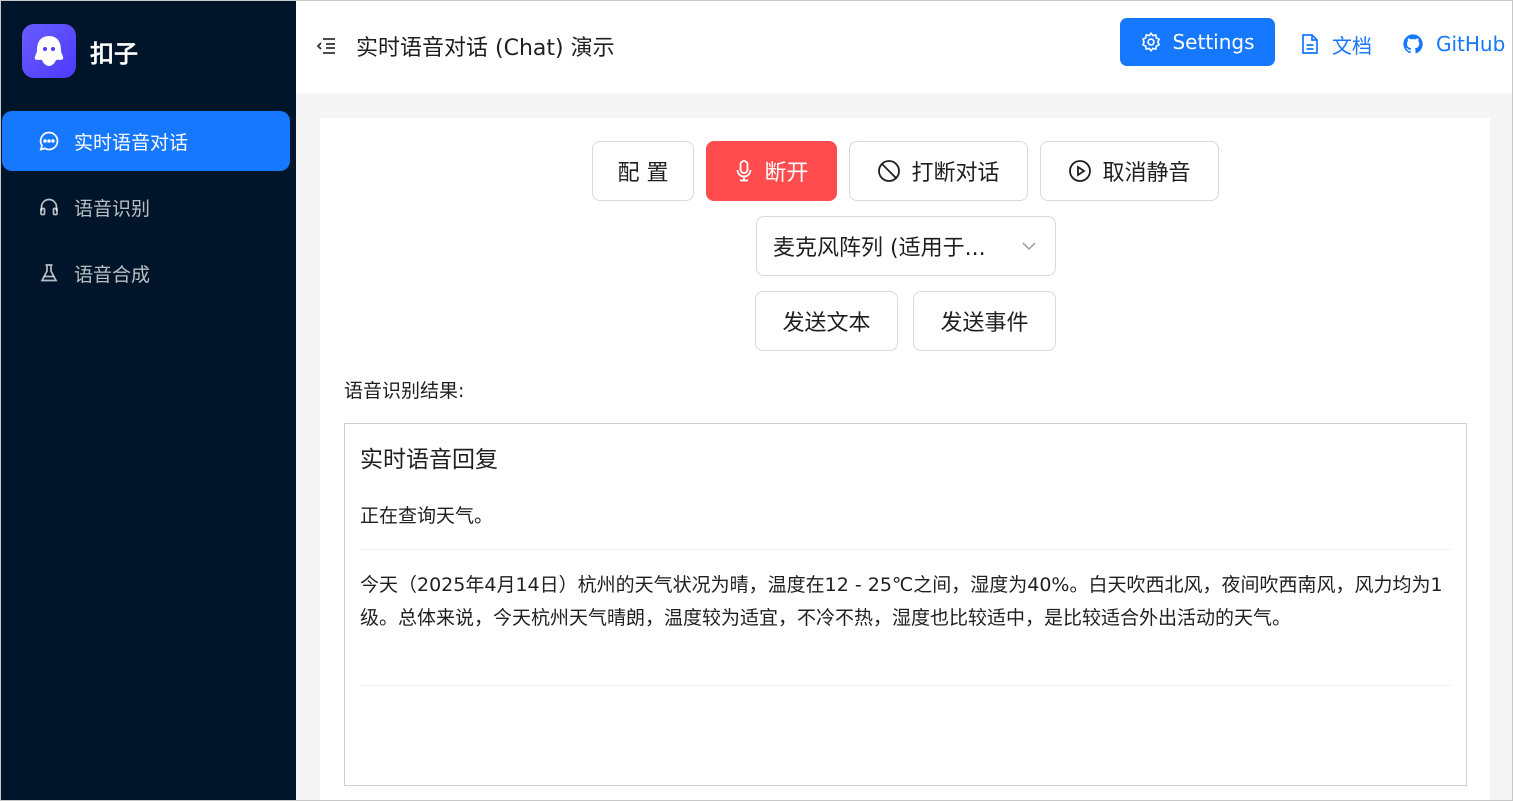 This screenshot has height=801, width=1513. Describe the element at coordinates (1151, 42) in the screenshot. I see `gear-icon` at that location.